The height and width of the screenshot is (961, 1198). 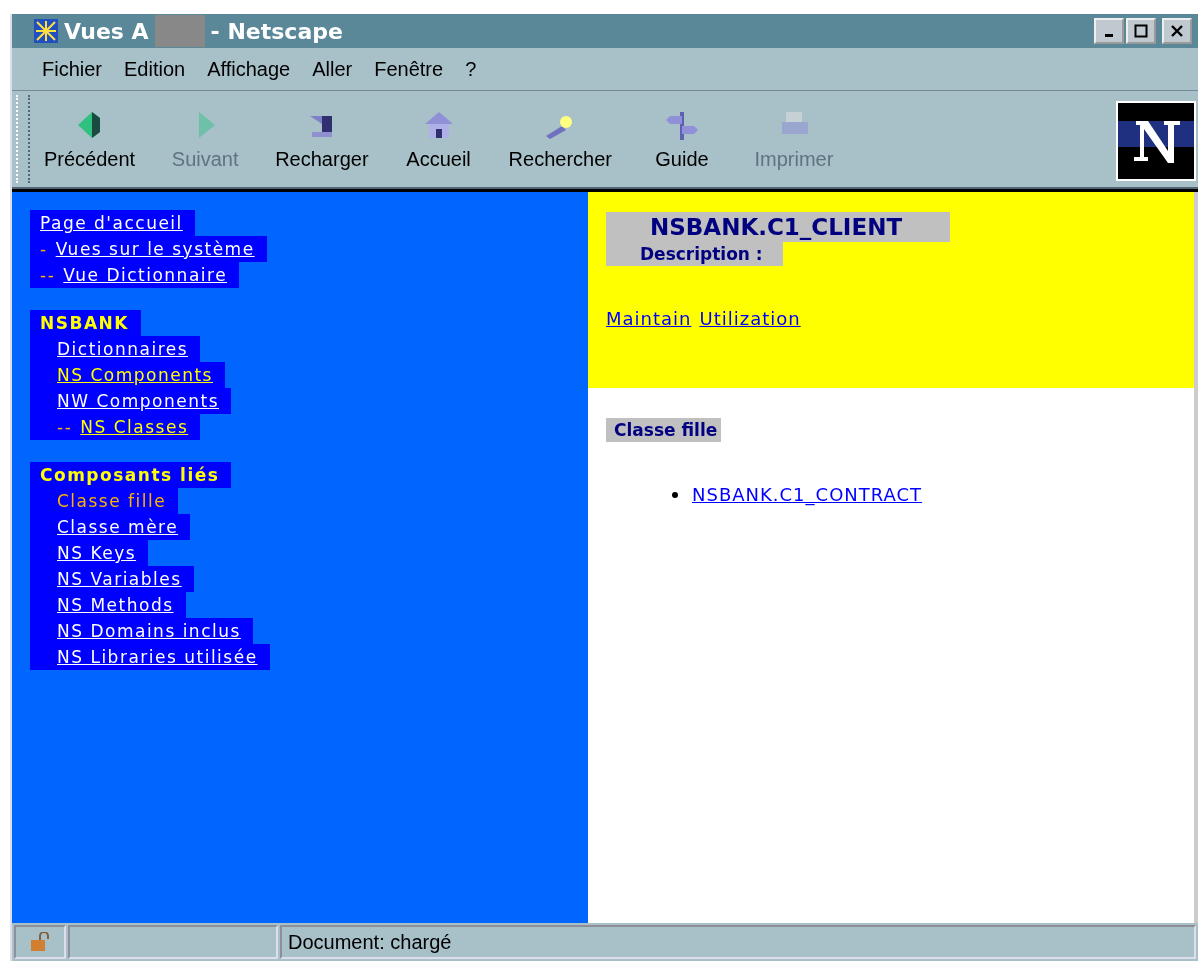 I want to click on close-button, so click(x=1177, y=31).